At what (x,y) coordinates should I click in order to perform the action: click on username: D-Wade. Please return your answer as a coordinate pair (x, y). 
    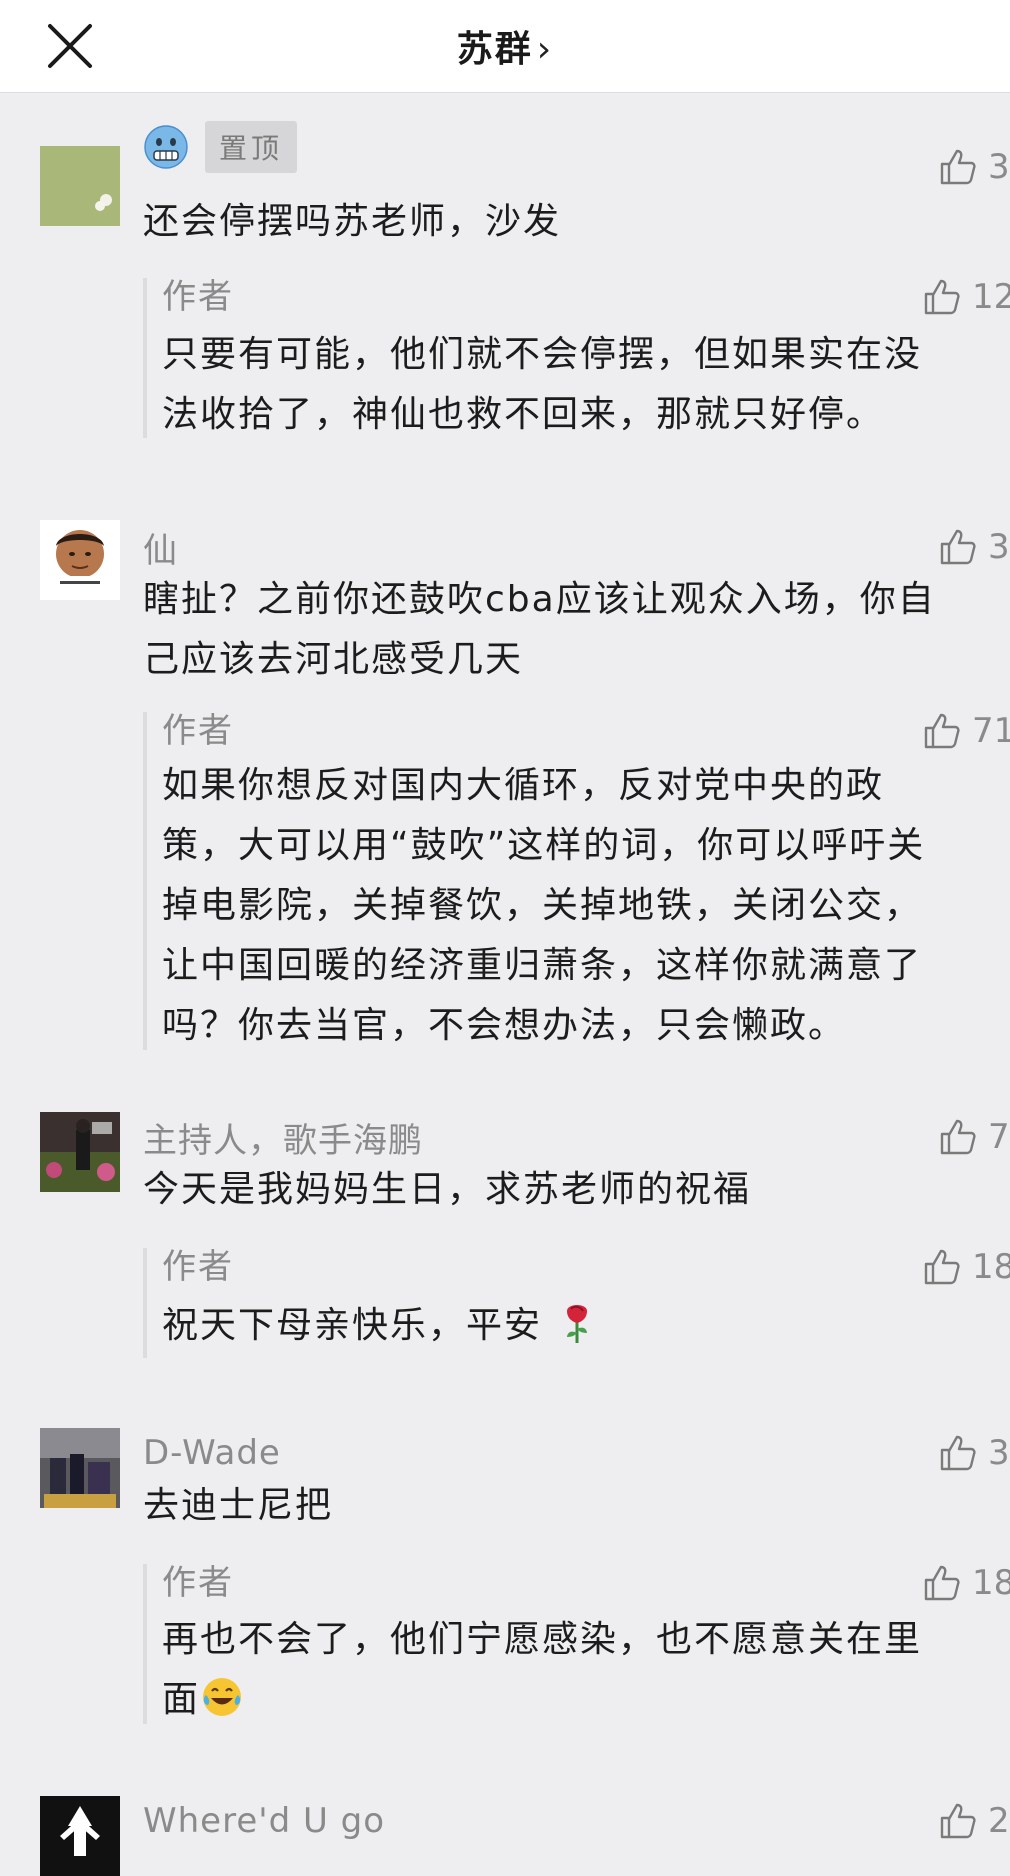
    Looking at the image, I should click on (212, 1453).